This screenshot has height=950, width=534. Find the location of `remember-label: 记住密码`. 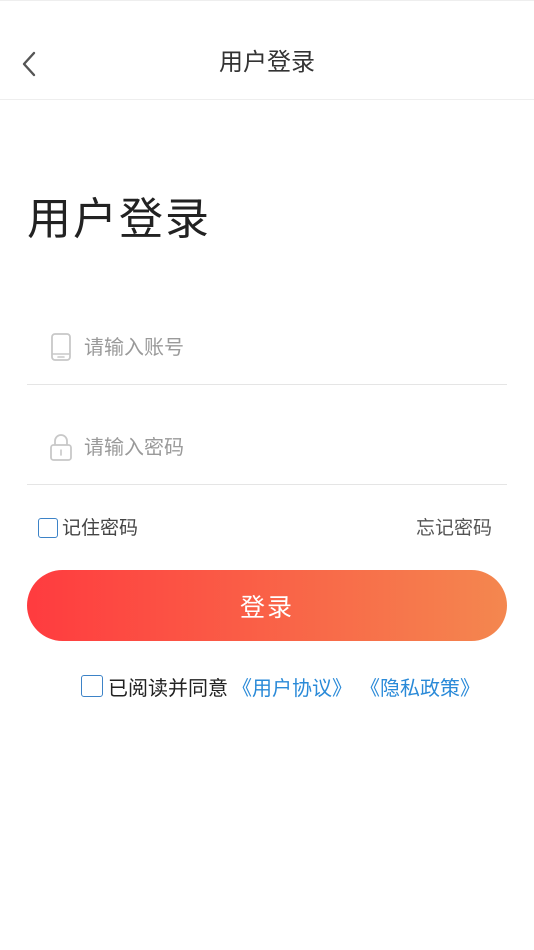

remember-label: 记住密码 is located at coordinates (100, 528).